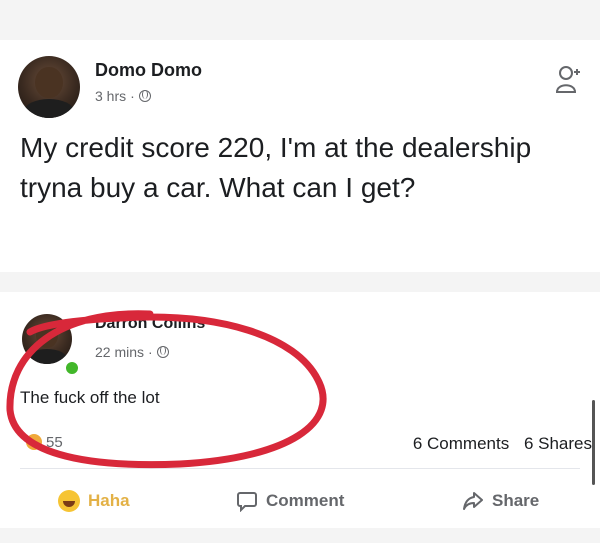  I want to click on haha-button: Haha, so click(94, 501).